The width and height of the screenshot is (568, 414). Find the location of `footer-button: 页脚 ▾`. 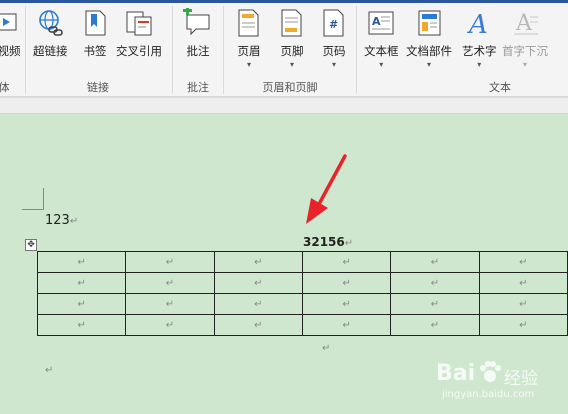

footer-button: 页脚 ▾ is located at coordinates (292, 41).